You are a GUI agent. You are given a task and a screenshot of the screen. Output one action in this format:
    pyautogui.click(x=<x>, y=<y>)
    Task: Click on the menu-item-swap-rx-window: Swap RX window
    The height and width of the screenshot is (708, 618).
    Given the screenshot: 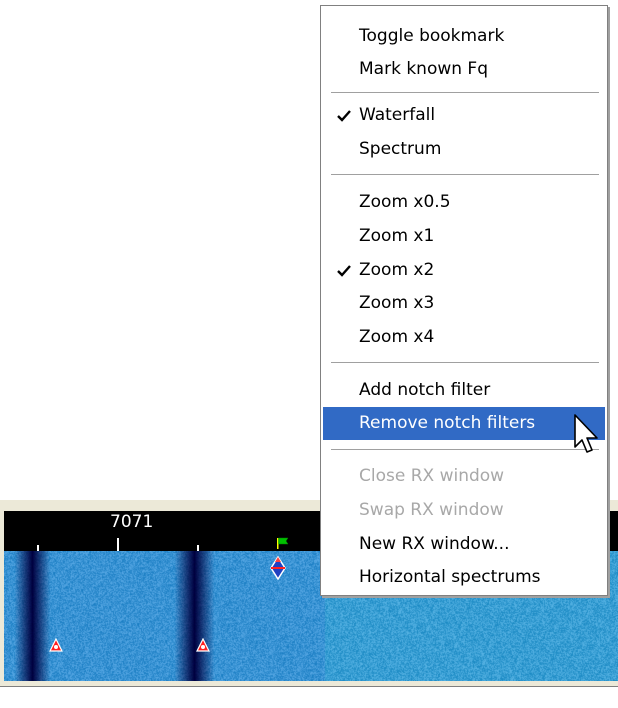 What is the action you would take?
    pyautogui.click(x=464, y=510)
    